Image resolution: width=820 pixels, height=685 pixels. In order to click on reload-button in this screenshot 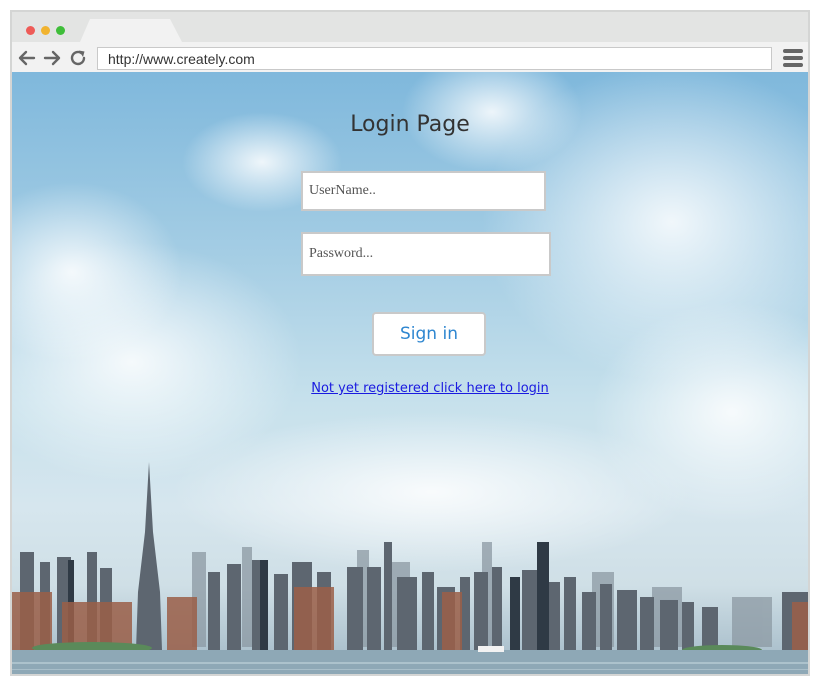, I will do `click(78, 58)`.